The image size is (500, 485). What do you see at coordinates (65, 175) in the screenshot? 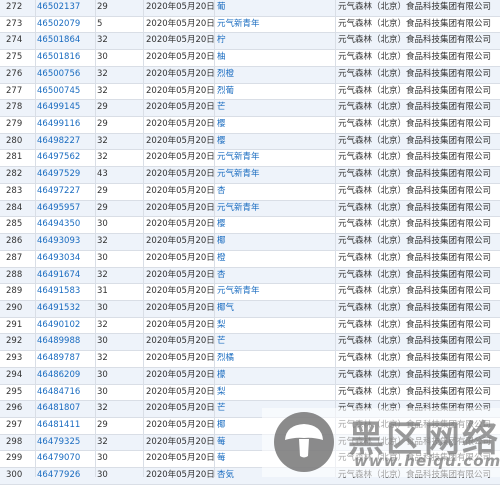
I see `registration-number-link: 46497529` at bounding box center [65, 175].